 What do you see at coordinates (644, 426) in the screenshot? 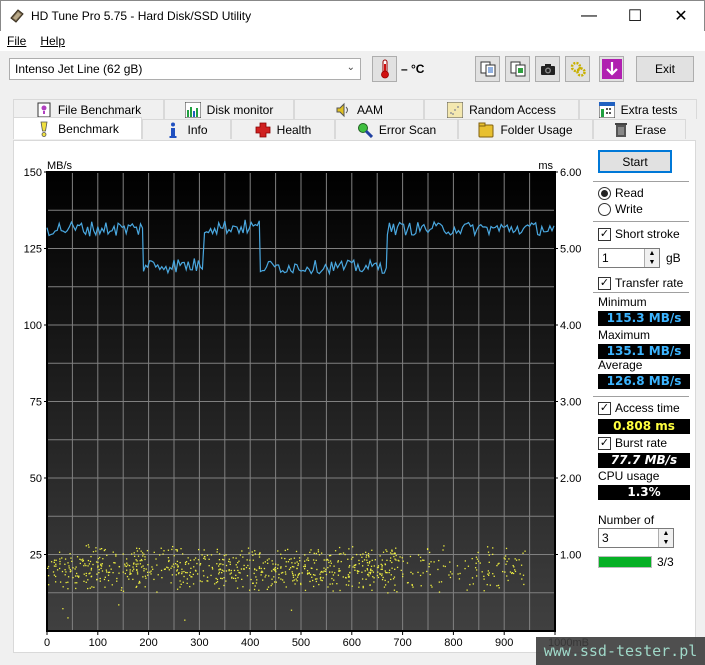
I see `access-time-readout: 0.808 ms` at bounding box center [644, 426].